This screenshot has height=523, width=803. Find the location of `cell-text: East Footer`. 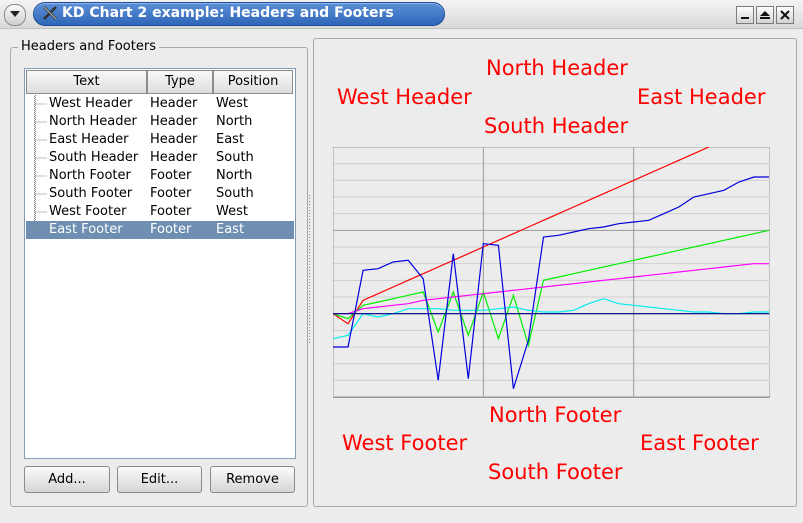

cell-text: East Footer is located at coordinates (86, 229).